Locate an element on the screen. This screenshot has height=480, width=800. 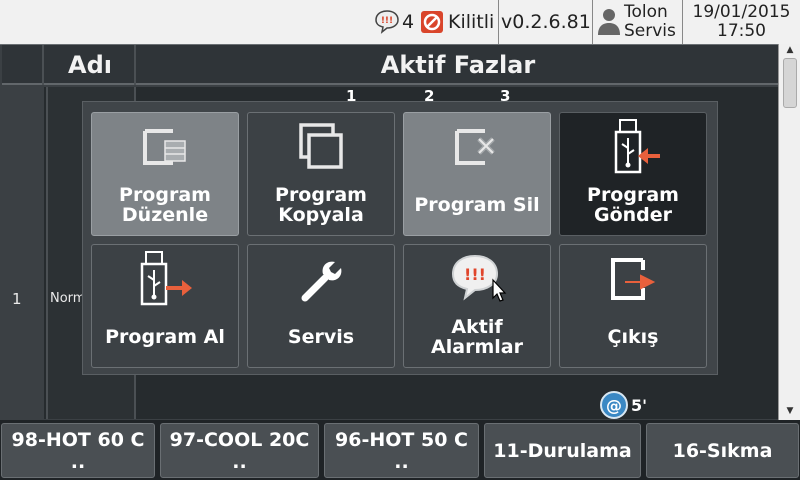
scroll-up-icon: ▲ is located at coordinates (790, 50).